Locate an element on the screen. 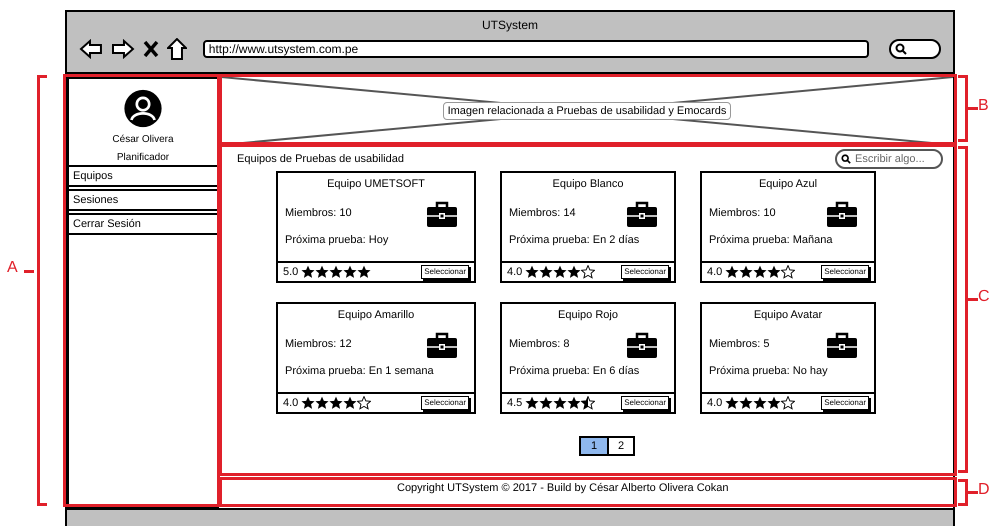 The height and width of the screenshot is (526, 990). window-title: UTSystem is located at coordinates (510, 25).